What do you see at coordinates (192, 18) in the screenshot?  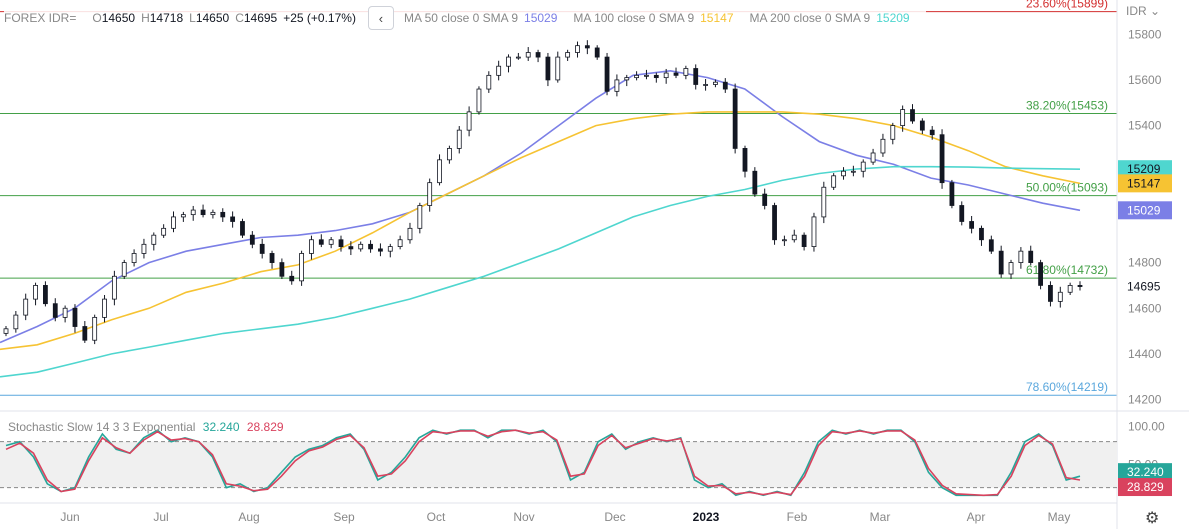 I see `low-label: L` at bounding box center [192, 18].